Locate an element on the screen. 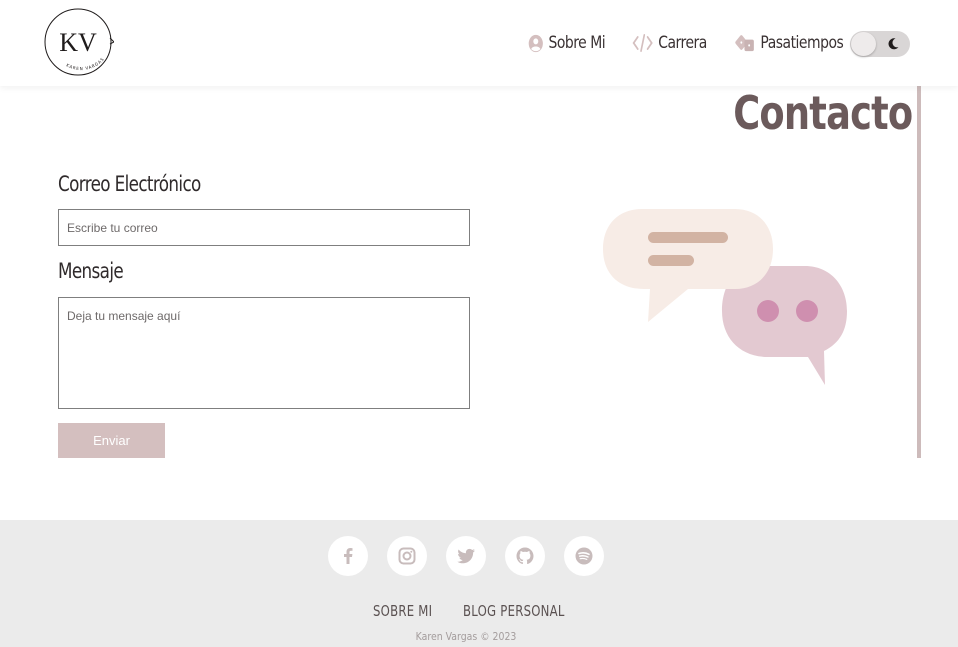 The image size is (958, 647). message-textarea is located at coordinates (264, 353).